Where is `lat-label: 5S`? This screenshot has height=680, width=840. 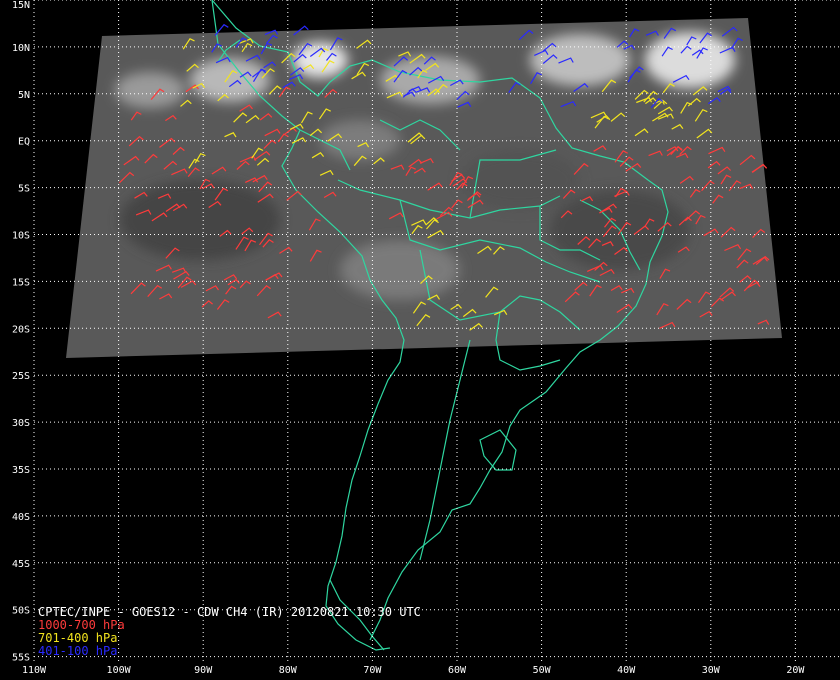 lat-label: 5S is located at coordinates (24, 189).